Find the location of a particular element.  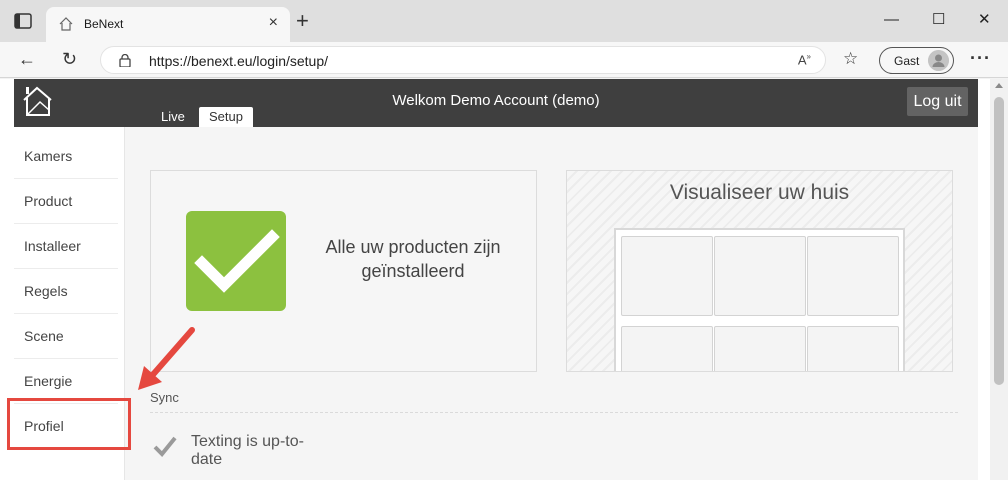

installed-status-badge is located at coordinates (236, 261).